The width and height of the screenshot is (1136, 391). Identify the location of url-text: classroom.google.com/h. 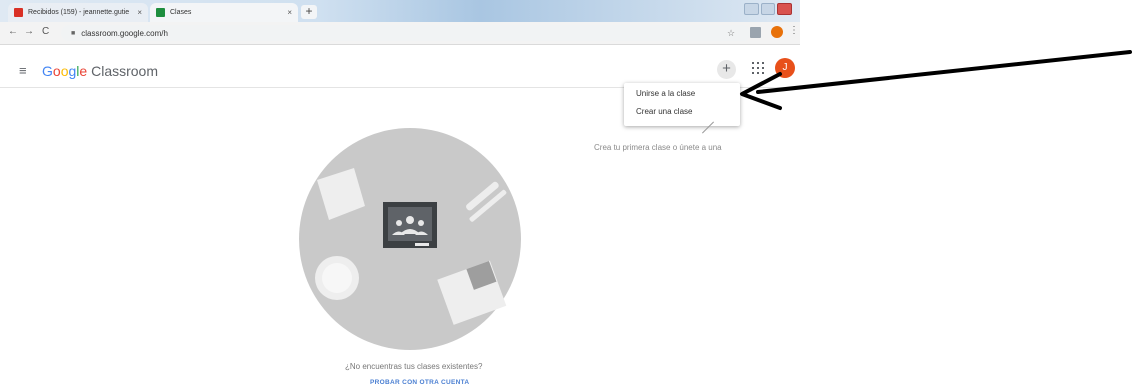
(124, 33).